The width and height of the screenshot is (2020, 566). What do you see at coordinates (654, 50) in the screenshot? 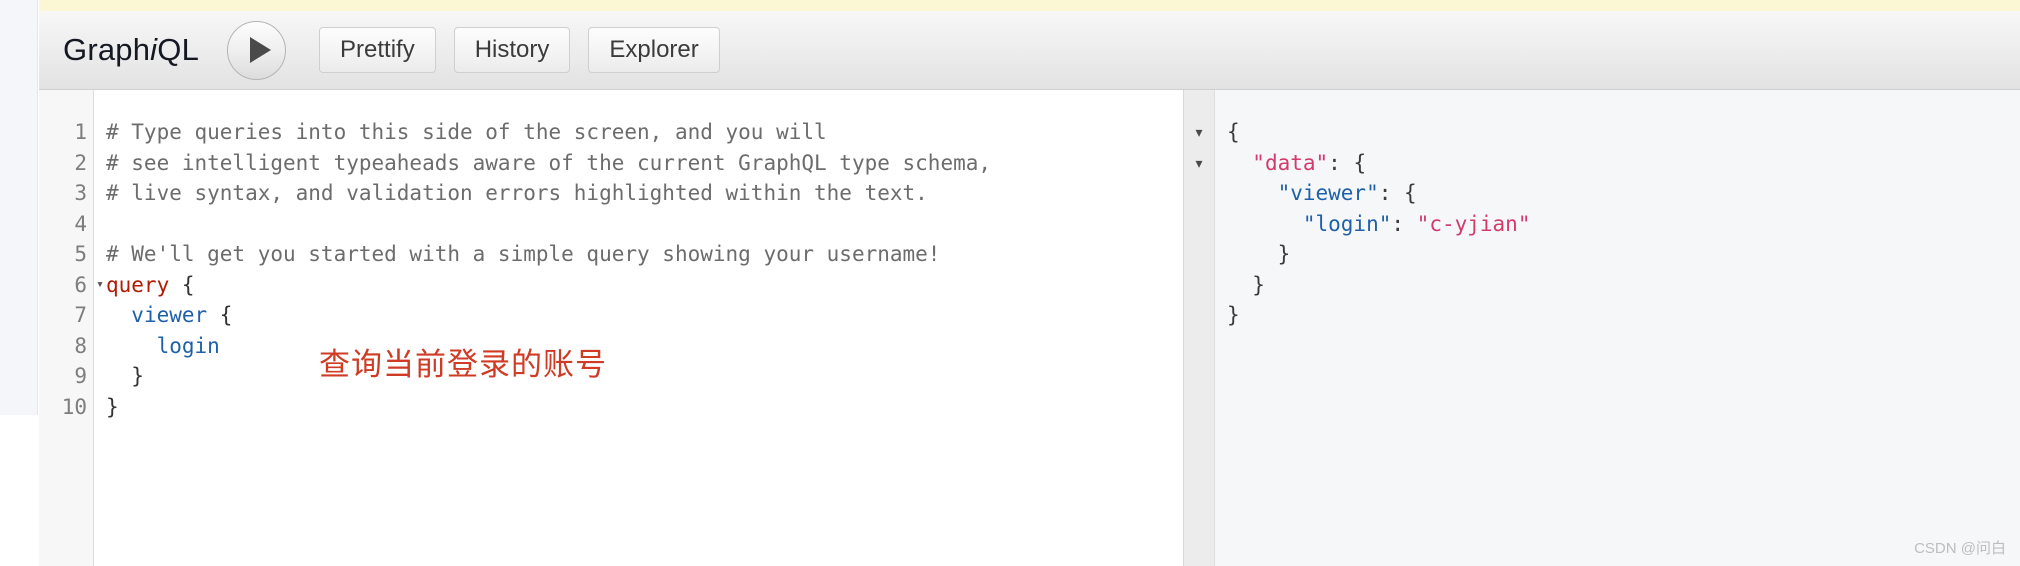
I see `explorer-button: Explorer` at bounding box center [654, 50].